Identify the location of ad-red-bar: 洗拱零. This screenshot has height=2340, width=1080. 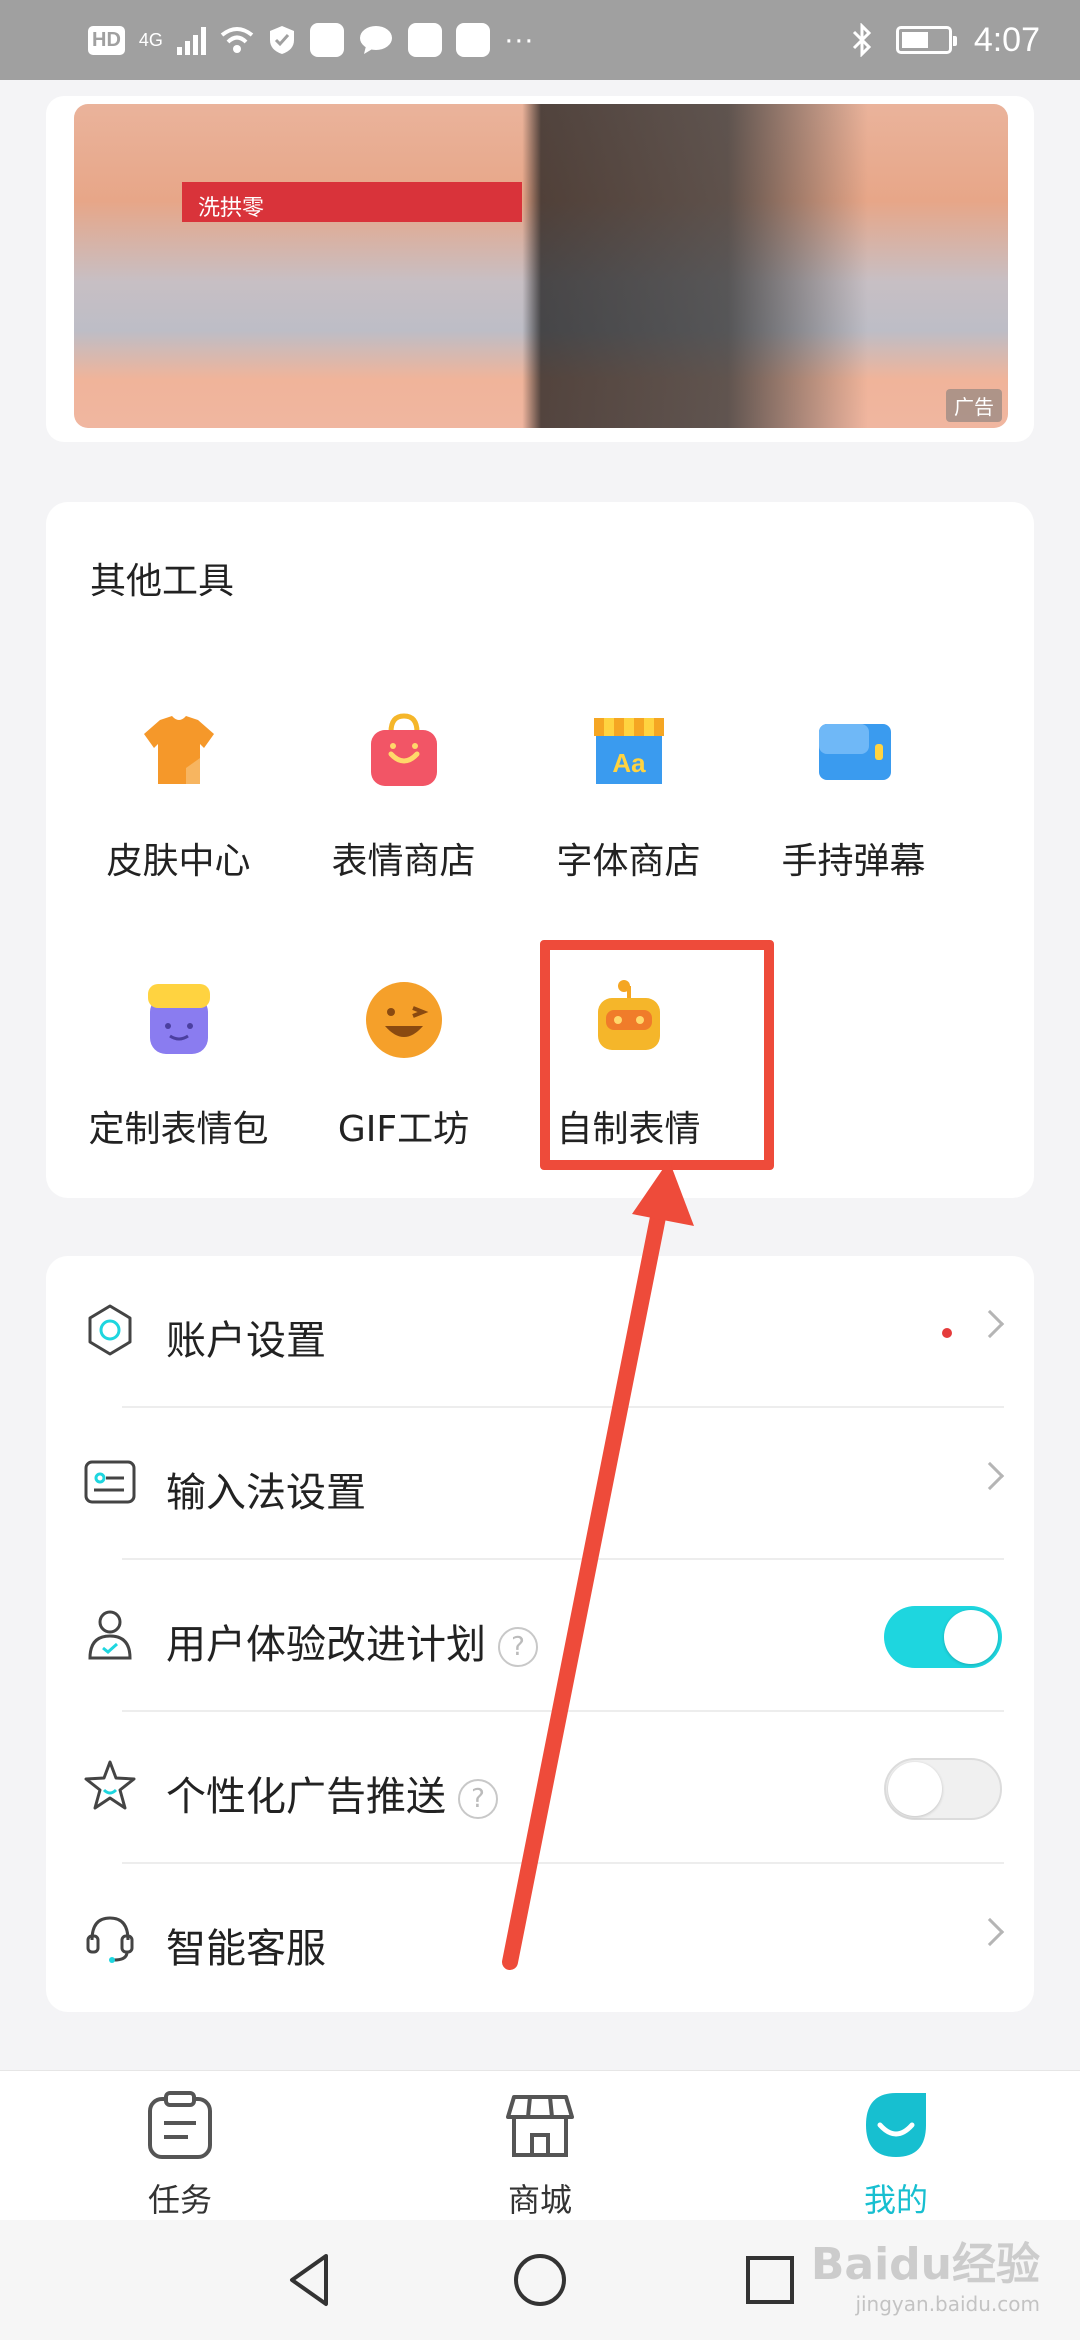
(352, 202).